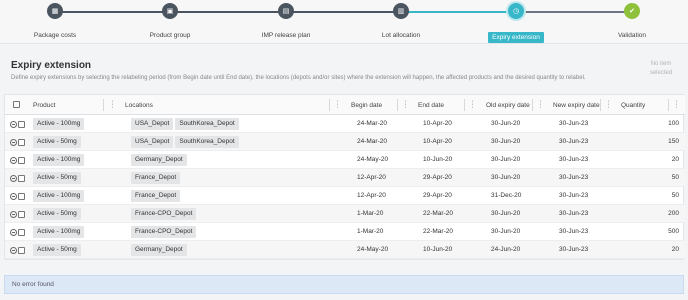  I want to click on column-header-end-date: End date, so click(431, 105).